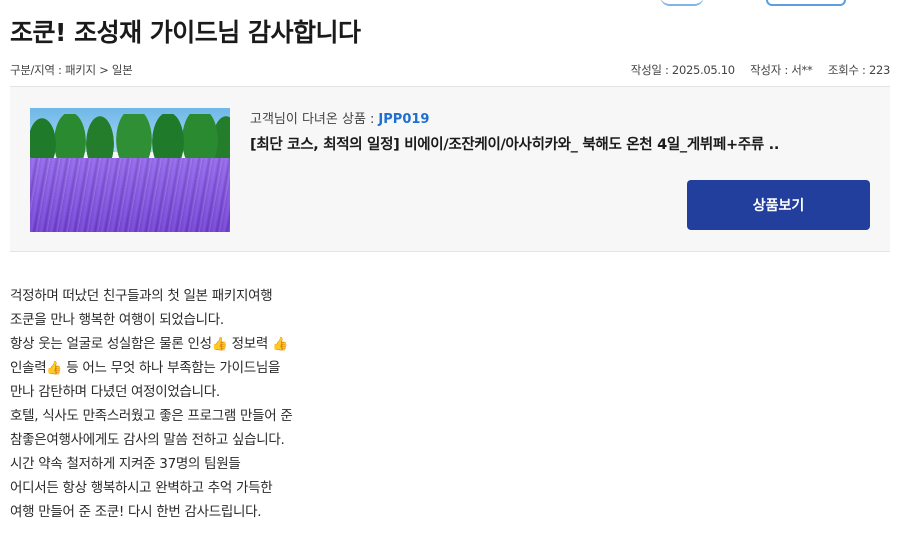  What do you see at coordinates (682, 70) in the screenshot?
I see `post-date: 작성일 : 2025.05.10` at bounding box center [682, 70].